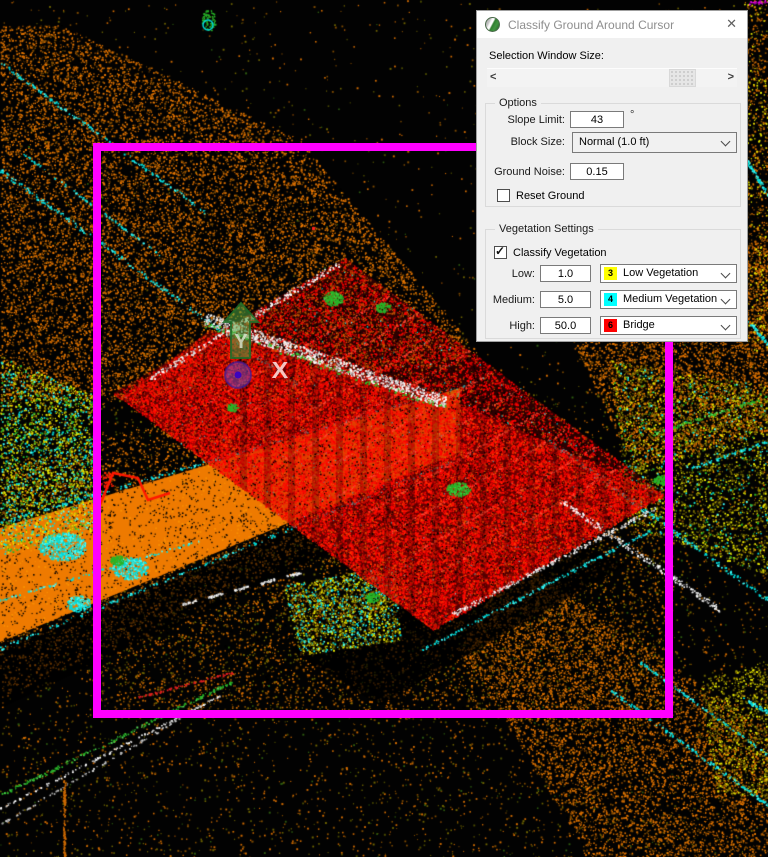 The height and width of the screenshot is (857, 768). I want to click on terrascan-classify-icon, so click(492, 24).